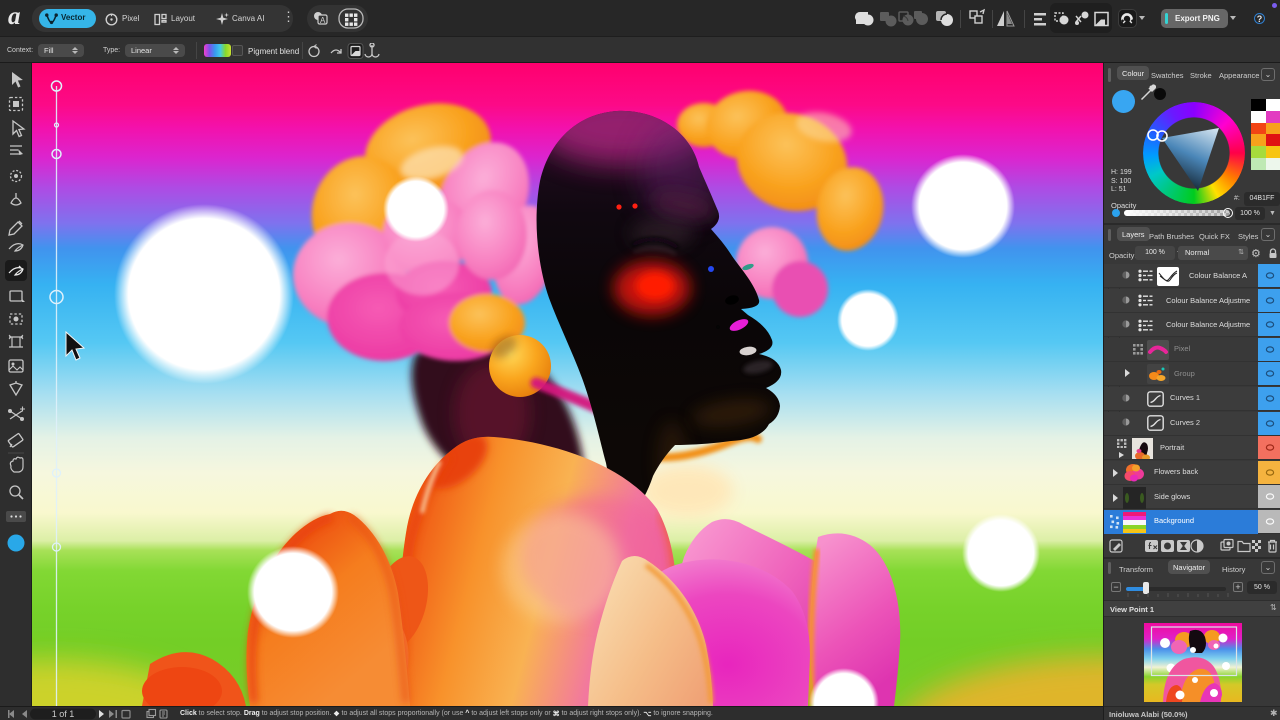 This screenshot has width=1280, height=720. Describe the element at coordinates (63, 714) in the screenshot. I see `svg-text: 1 of 1` at that location.